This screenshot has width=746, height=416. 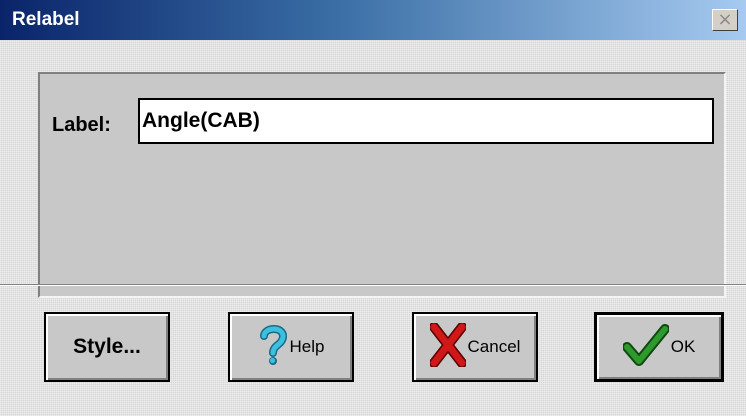 What do you see at coordinates (307, 346) in the screenshot?
I see `help-button-label: Help` at bounding box center [307, 346].